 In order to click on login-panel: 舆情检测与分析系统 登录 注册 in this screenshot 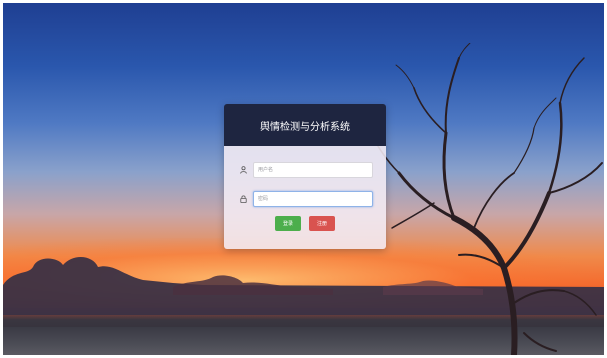, I will do `click(305, 176)`.